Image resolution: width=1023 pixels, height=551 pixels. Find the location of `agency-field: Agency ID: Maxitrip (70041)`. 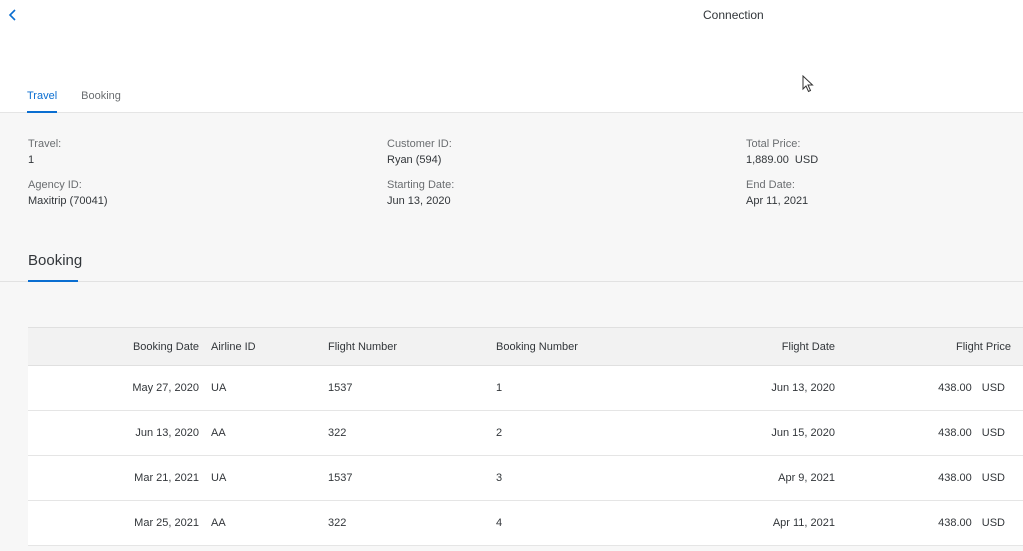

agency-field: Agency ID: Maxitrip (70041) is located at coordinates (67, 193).